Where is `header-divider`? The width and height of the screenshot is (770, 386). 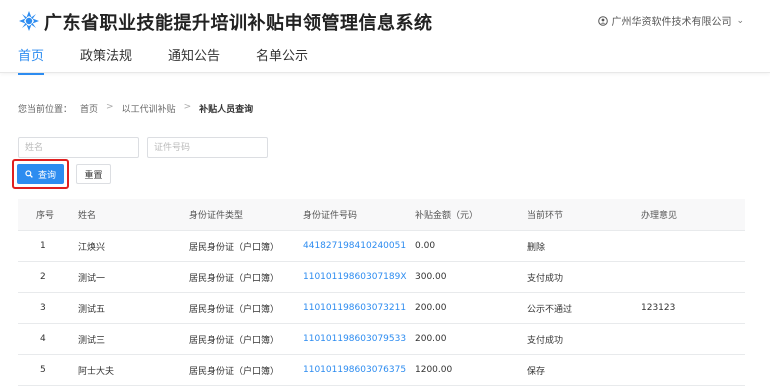 header-divider is located at coordinates (385, 72).